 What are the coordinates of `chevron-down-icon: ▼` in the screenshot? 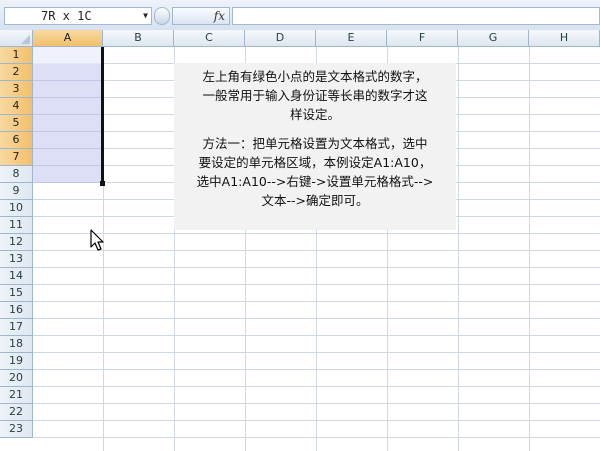 It's located at (145, 16).